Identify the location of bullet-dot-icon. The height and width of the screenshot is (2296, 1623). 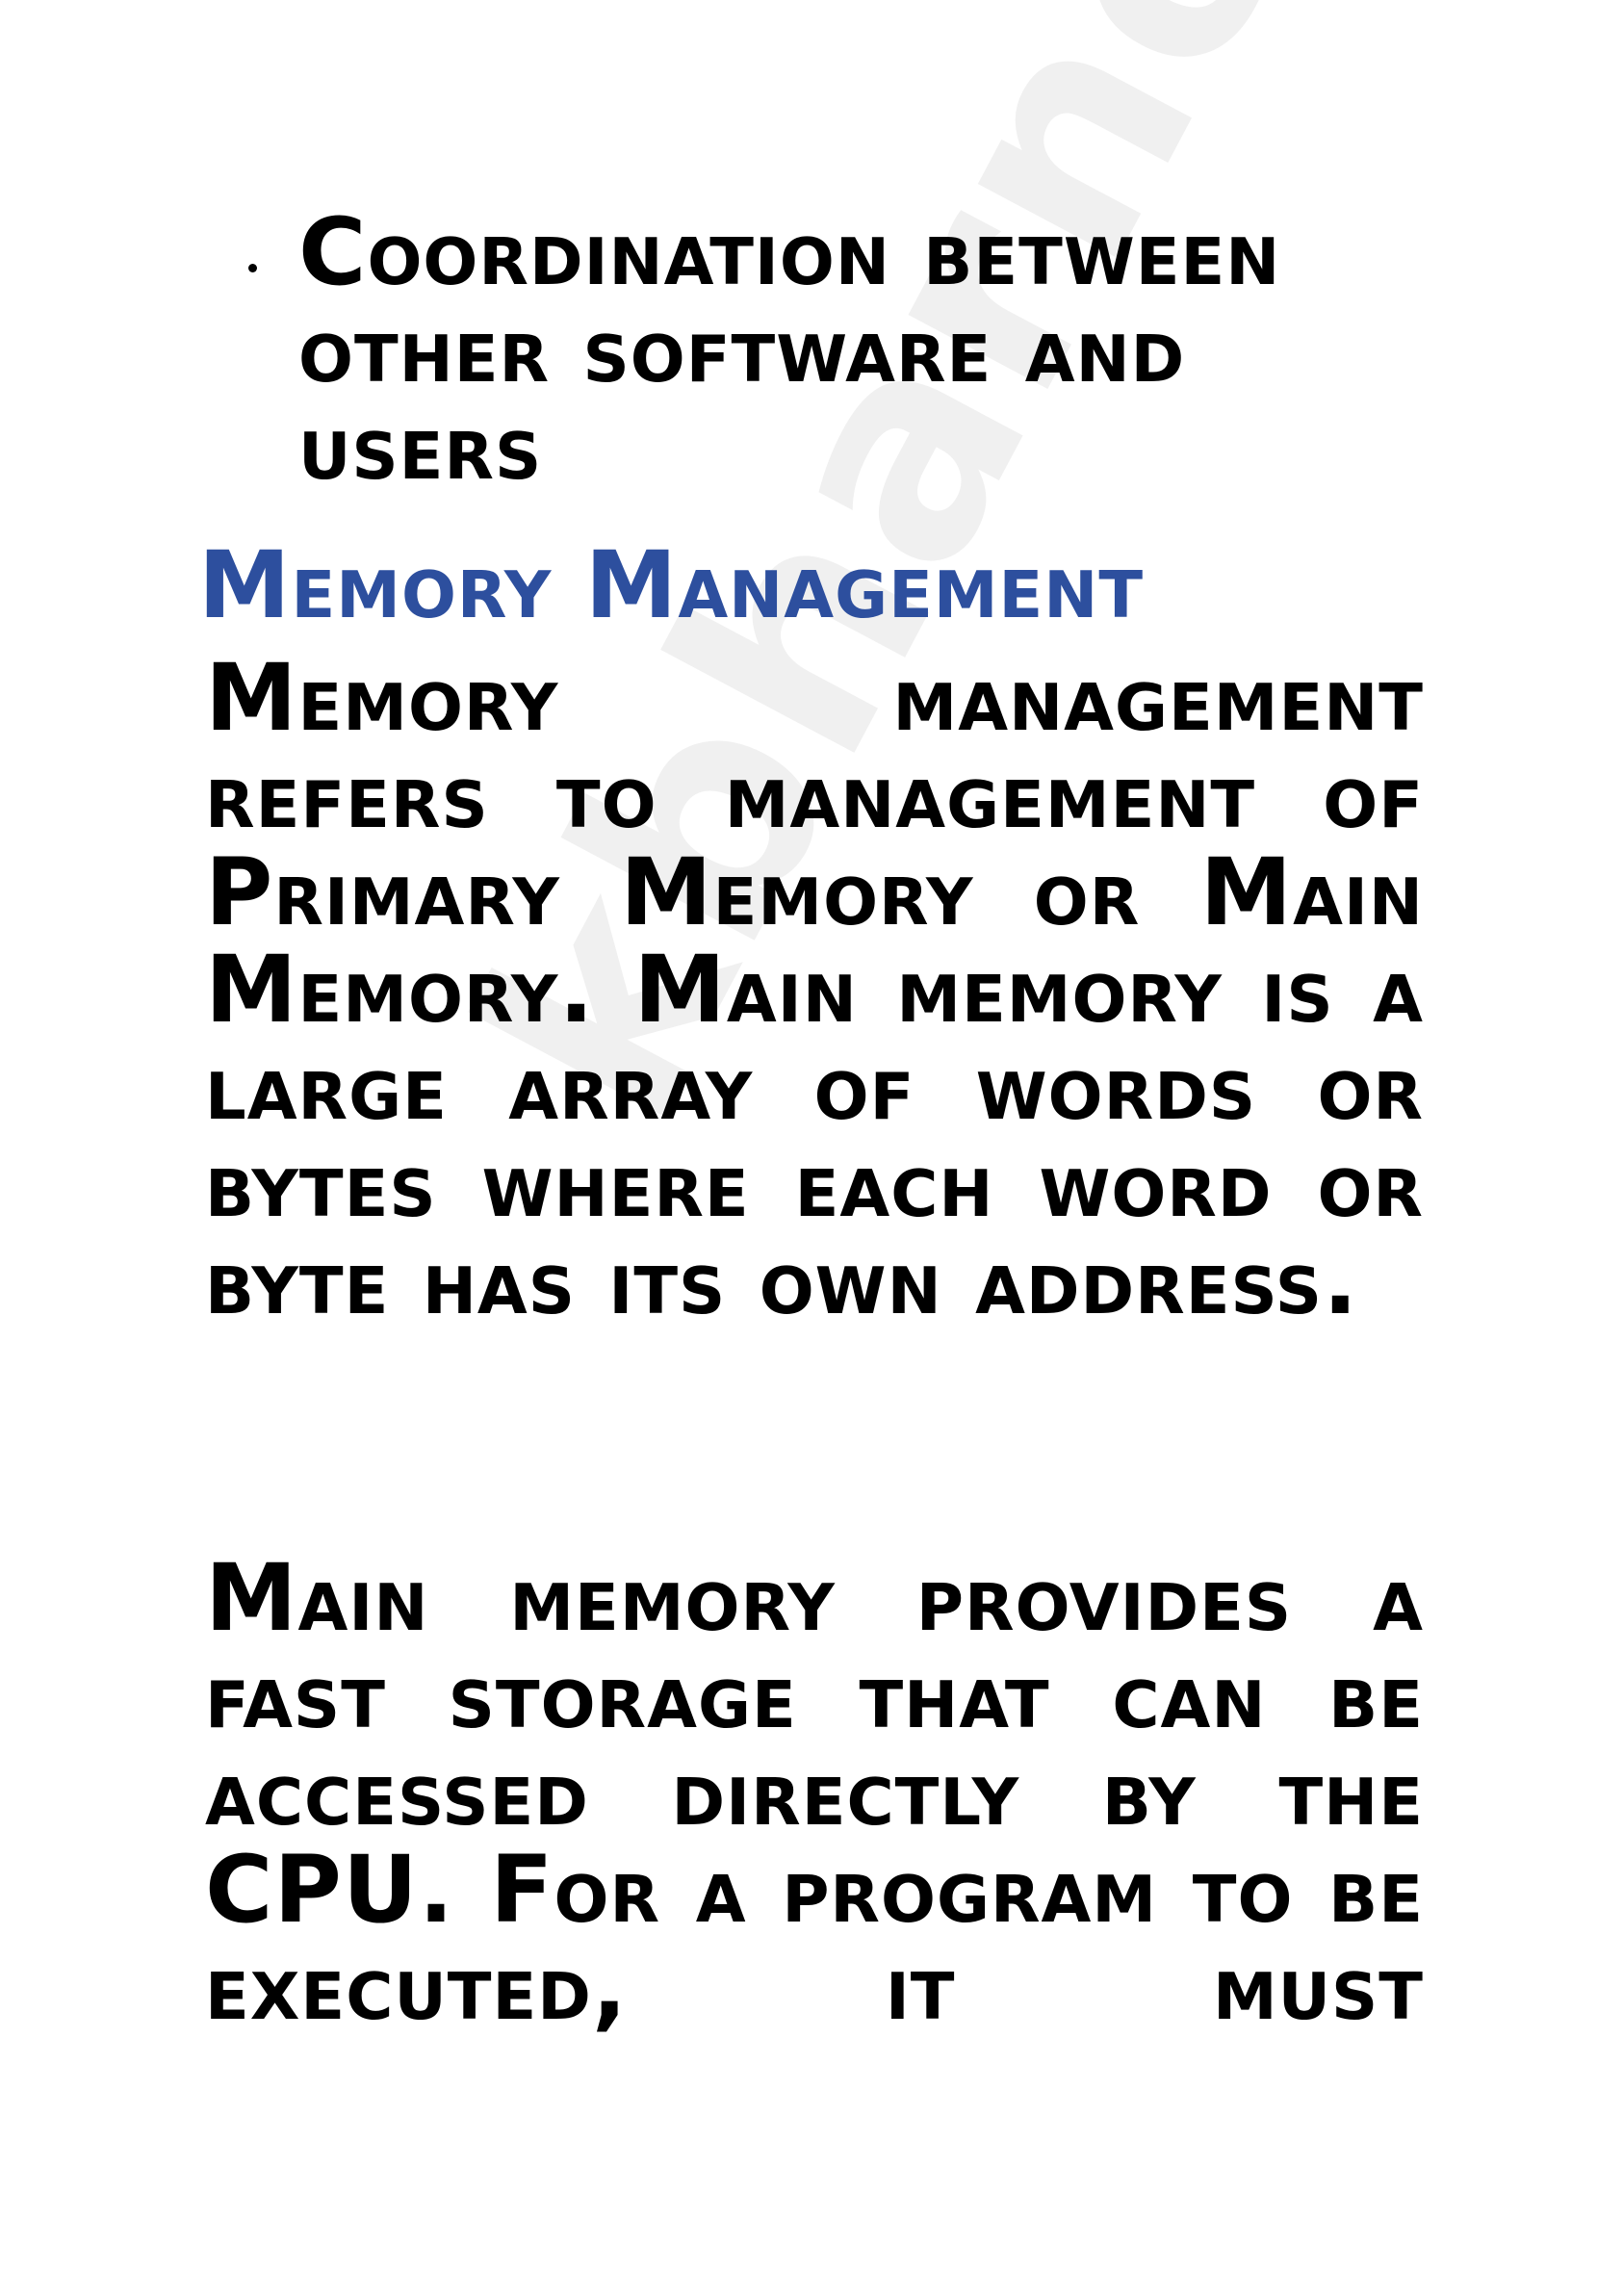
(253, 268).